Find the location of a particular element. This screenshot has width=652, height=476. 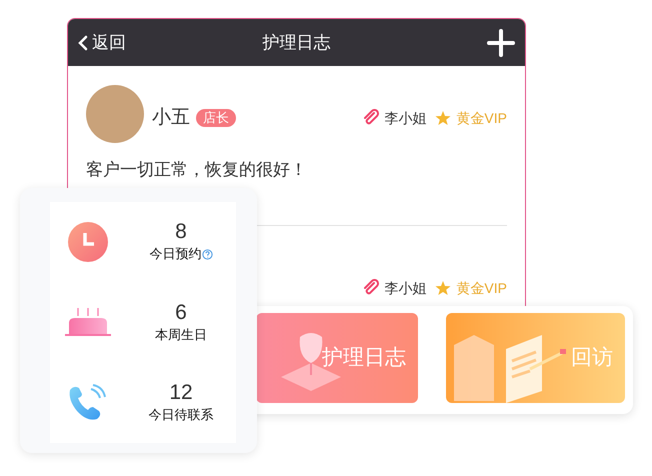

clock-icon is located at coordinates (88, 242).